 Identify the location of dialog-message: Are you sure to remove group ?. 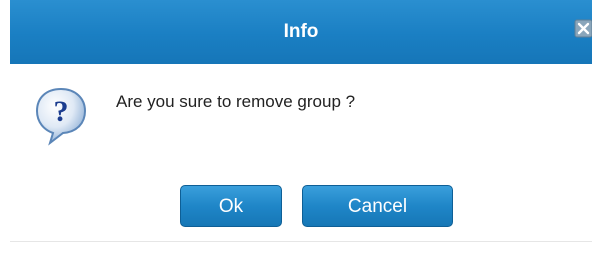
(236, 101).